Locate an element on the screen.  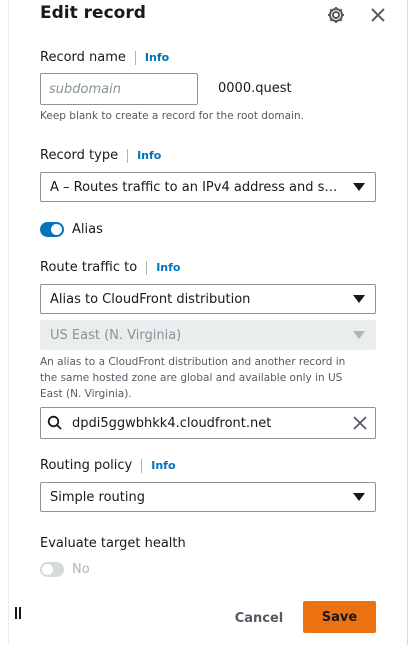
clear-icon is located at coordinates (360, 423).